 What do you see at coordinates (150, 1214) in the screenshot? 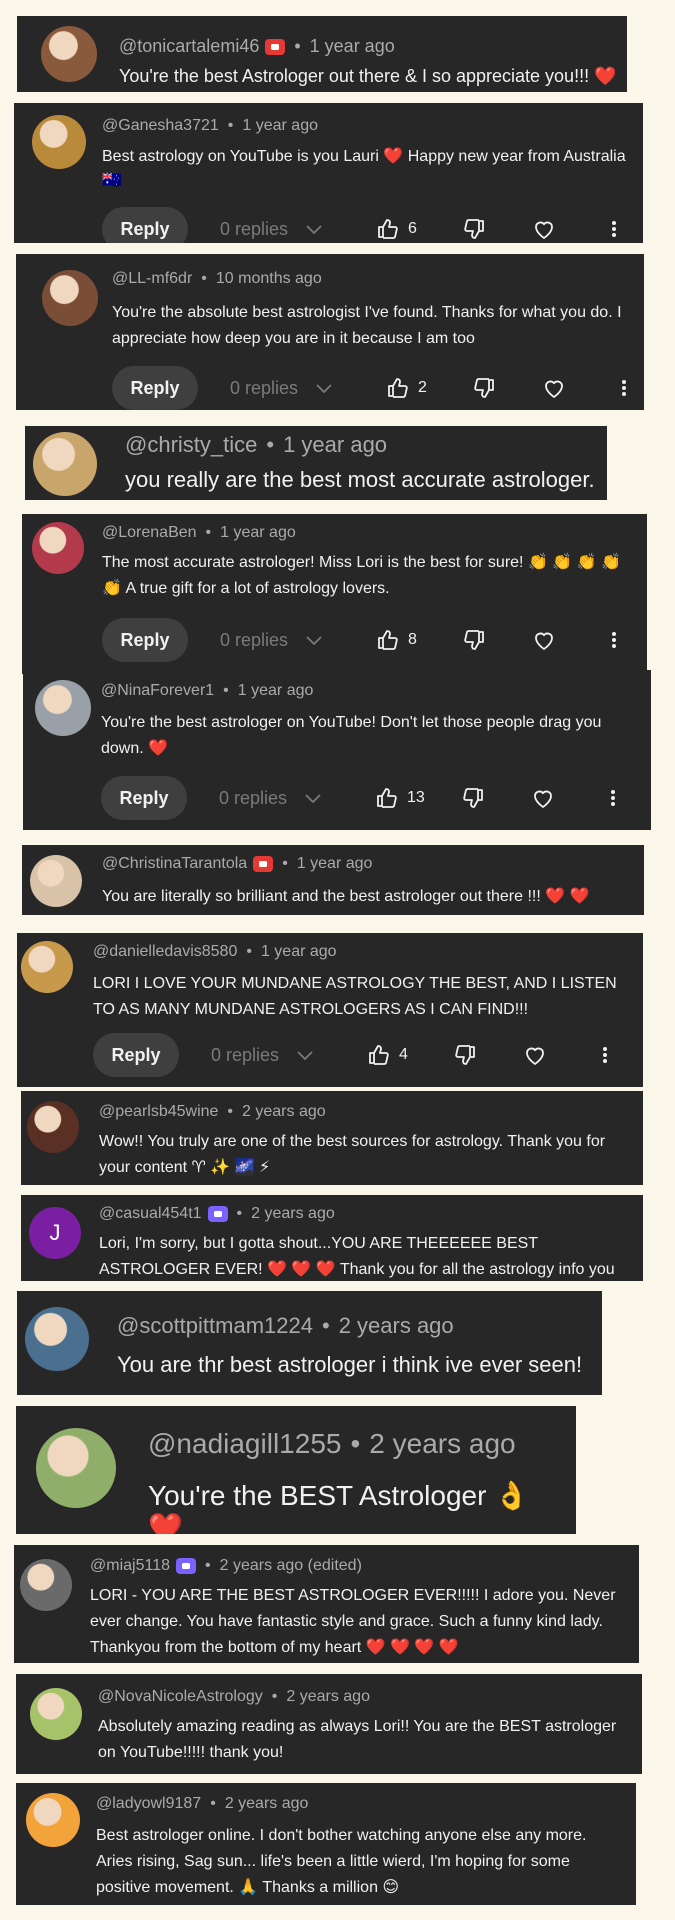
I see `comment-author: @casual454t1` at bounding box center [150, 1214].